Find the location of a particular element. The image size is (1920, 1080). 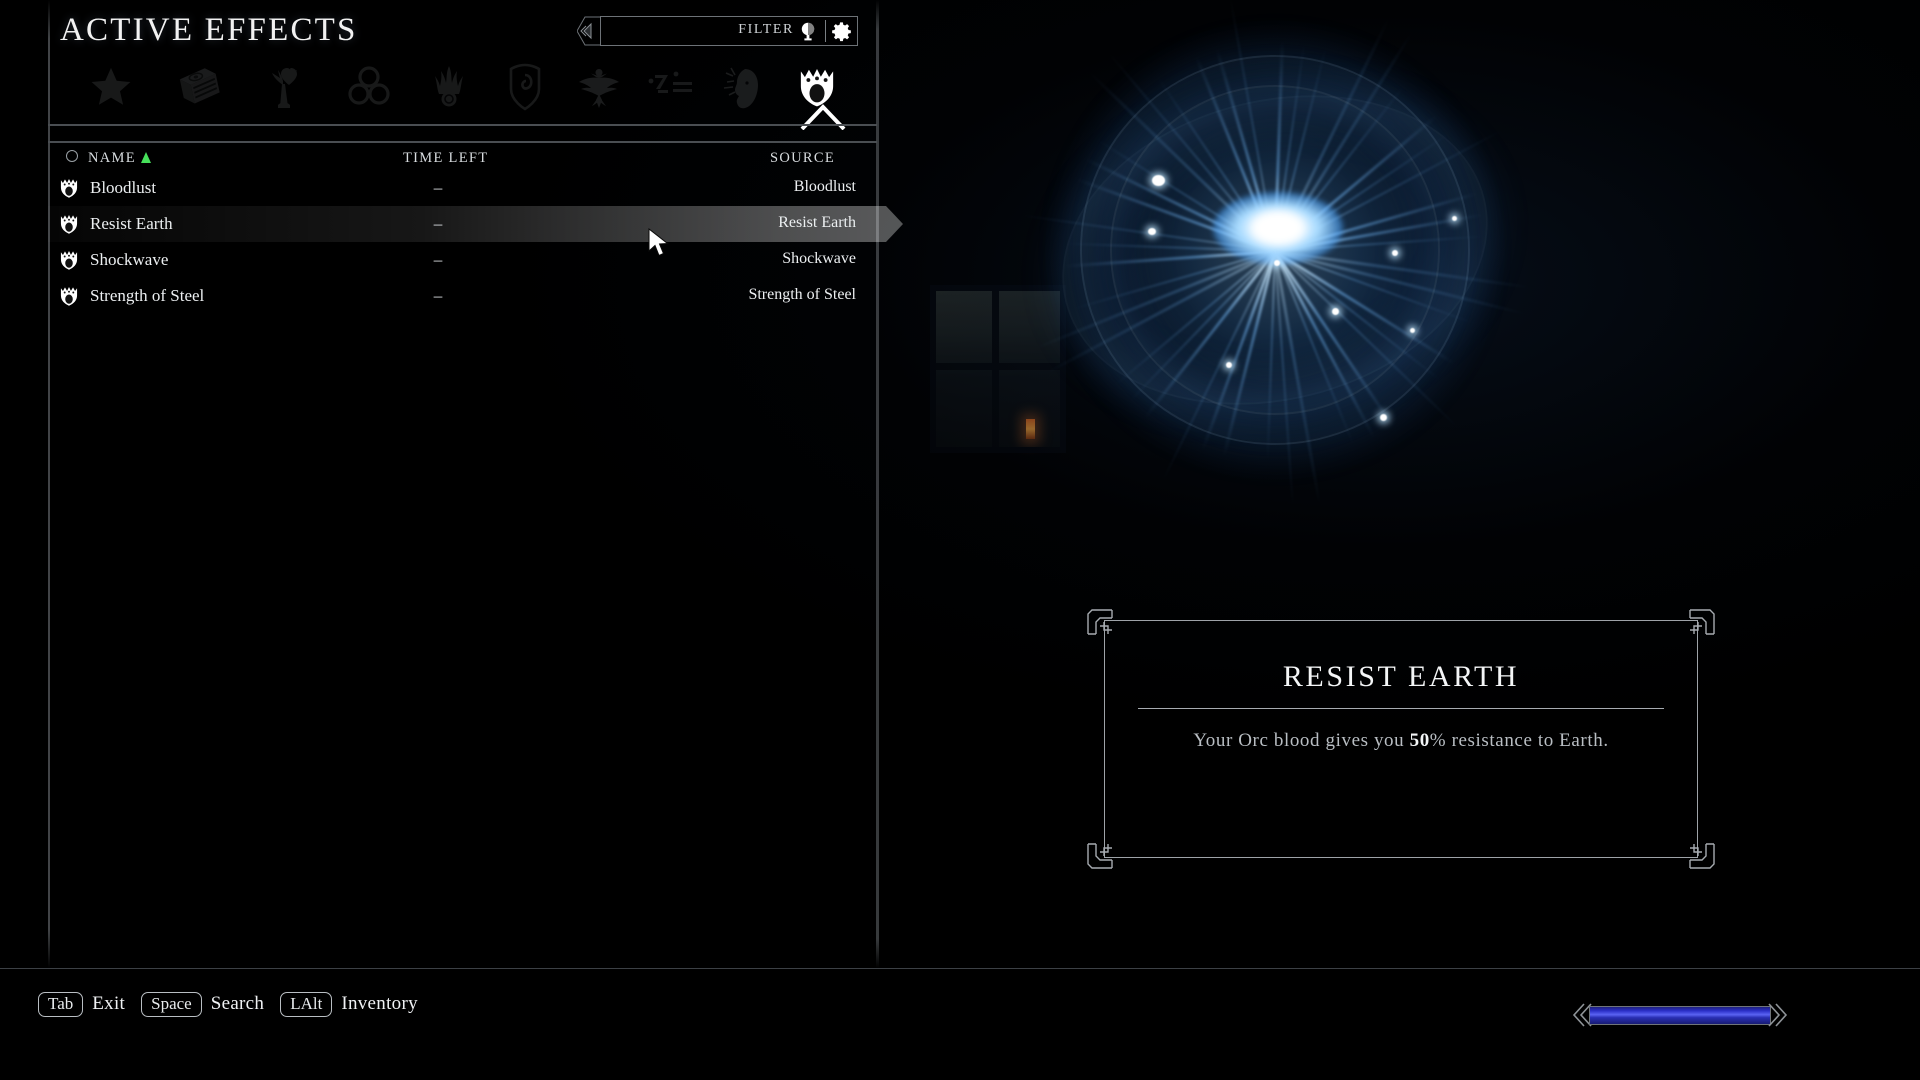

row-marker-header-icon is located at coordinates (72, 156).